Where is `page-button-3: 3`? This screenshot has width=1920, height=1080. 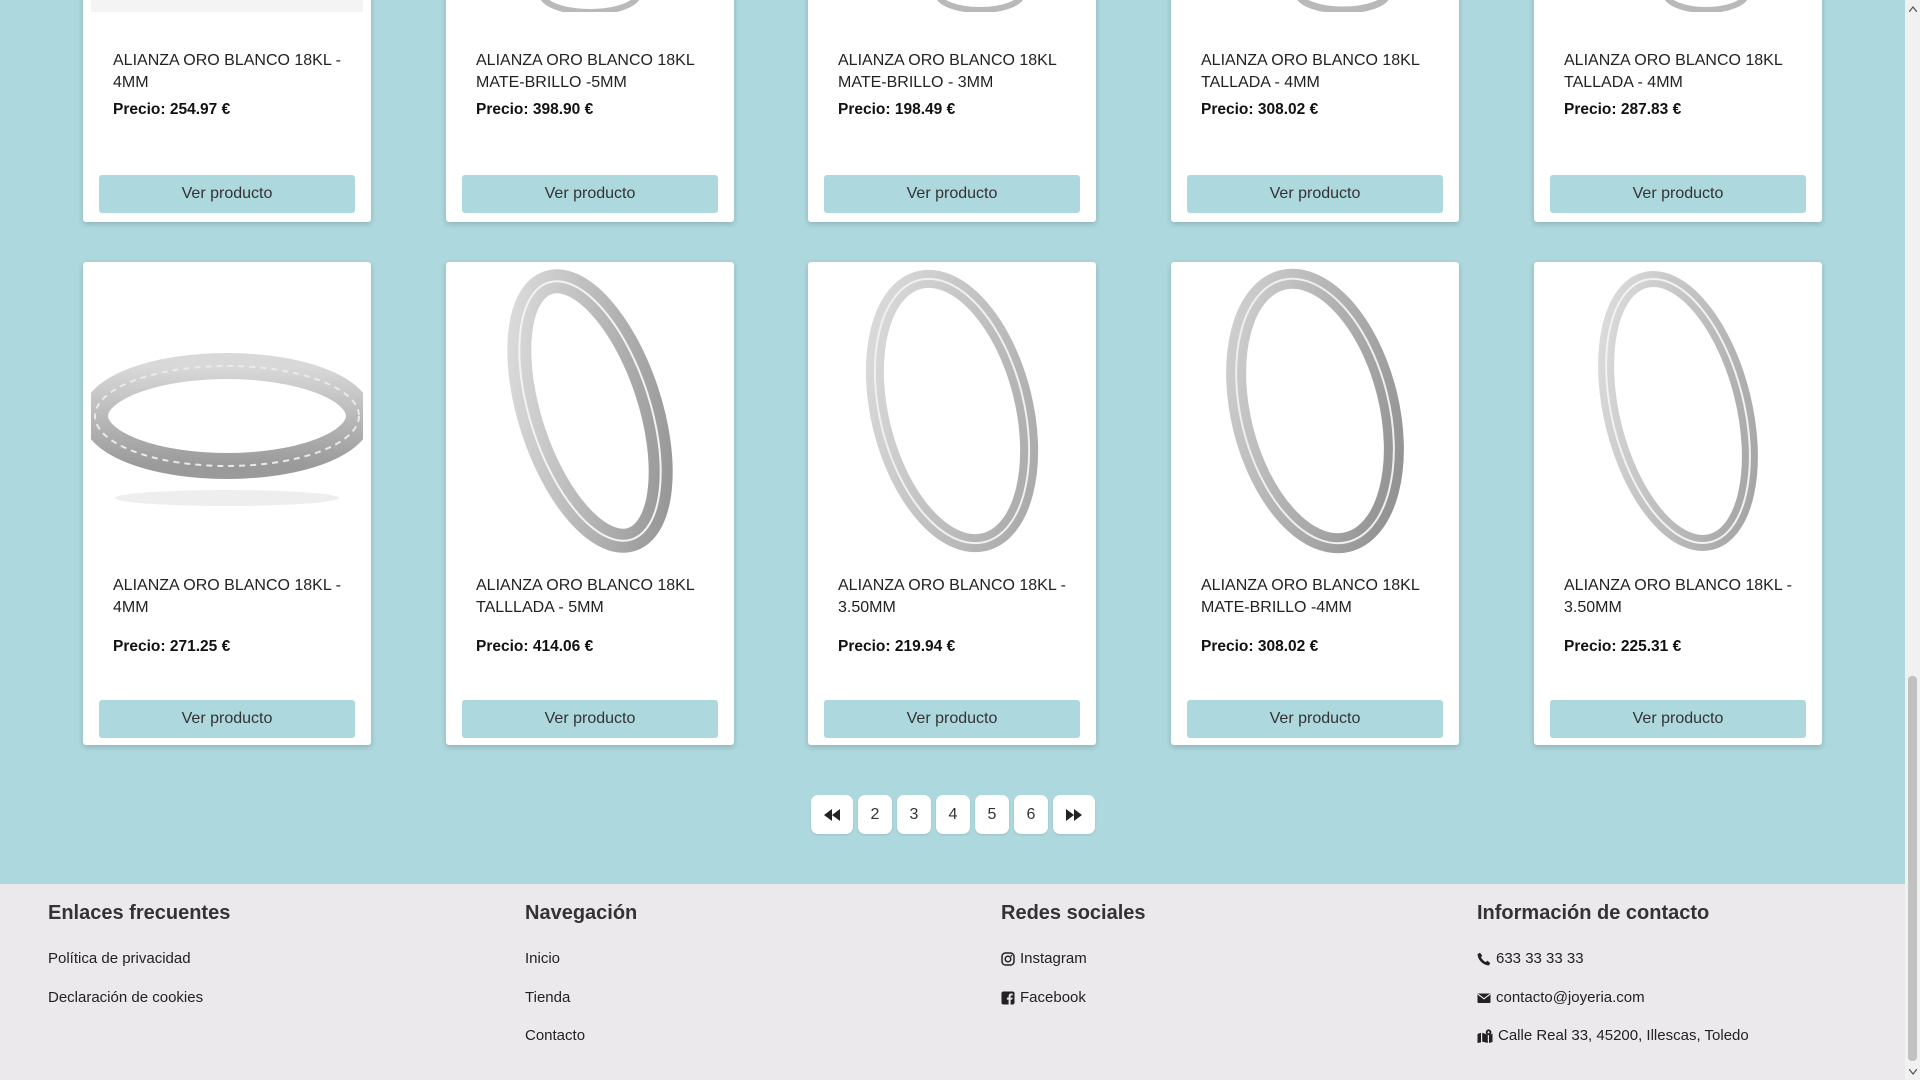 page-button-3: 3 is located at coordinates (914, 814).